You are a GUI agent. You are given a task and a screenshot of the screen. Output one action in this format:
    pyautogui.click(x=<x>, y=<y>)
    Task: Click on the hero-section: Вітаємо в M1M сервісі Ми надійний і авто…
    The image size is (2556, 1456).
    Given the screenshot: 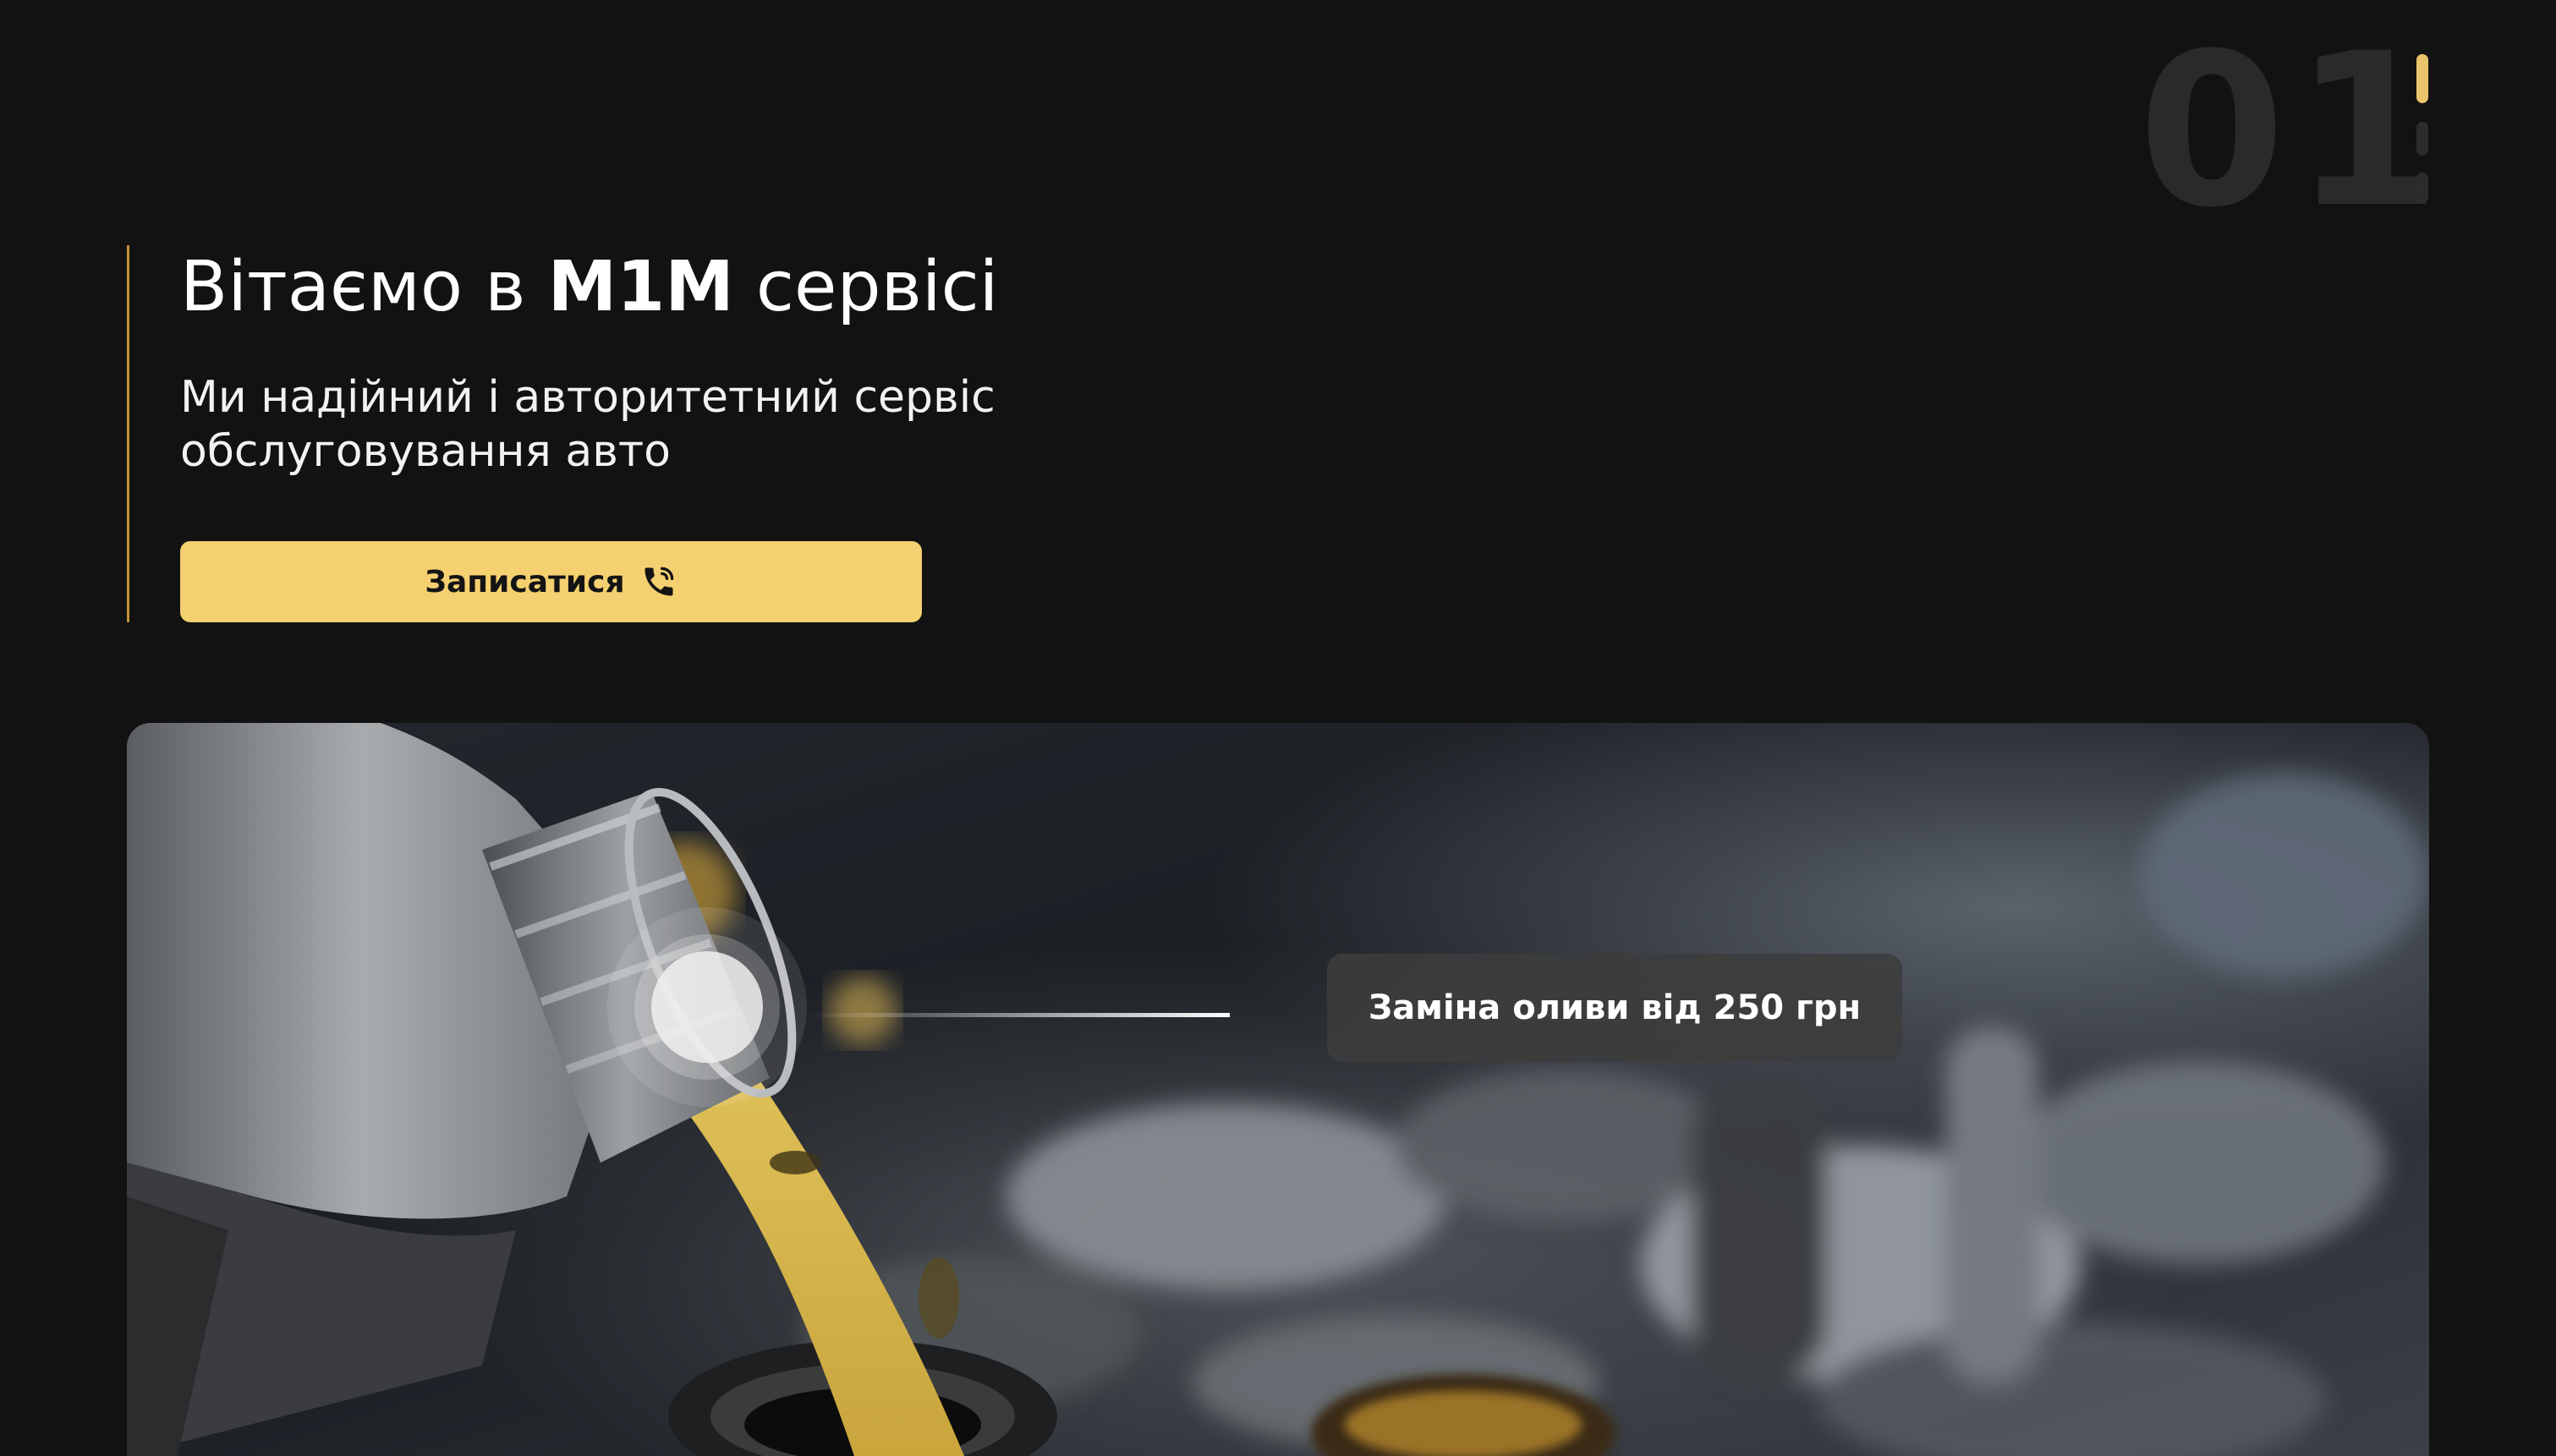 What is the action you would take?
    pyautogui.click(x=678, y=433)
    